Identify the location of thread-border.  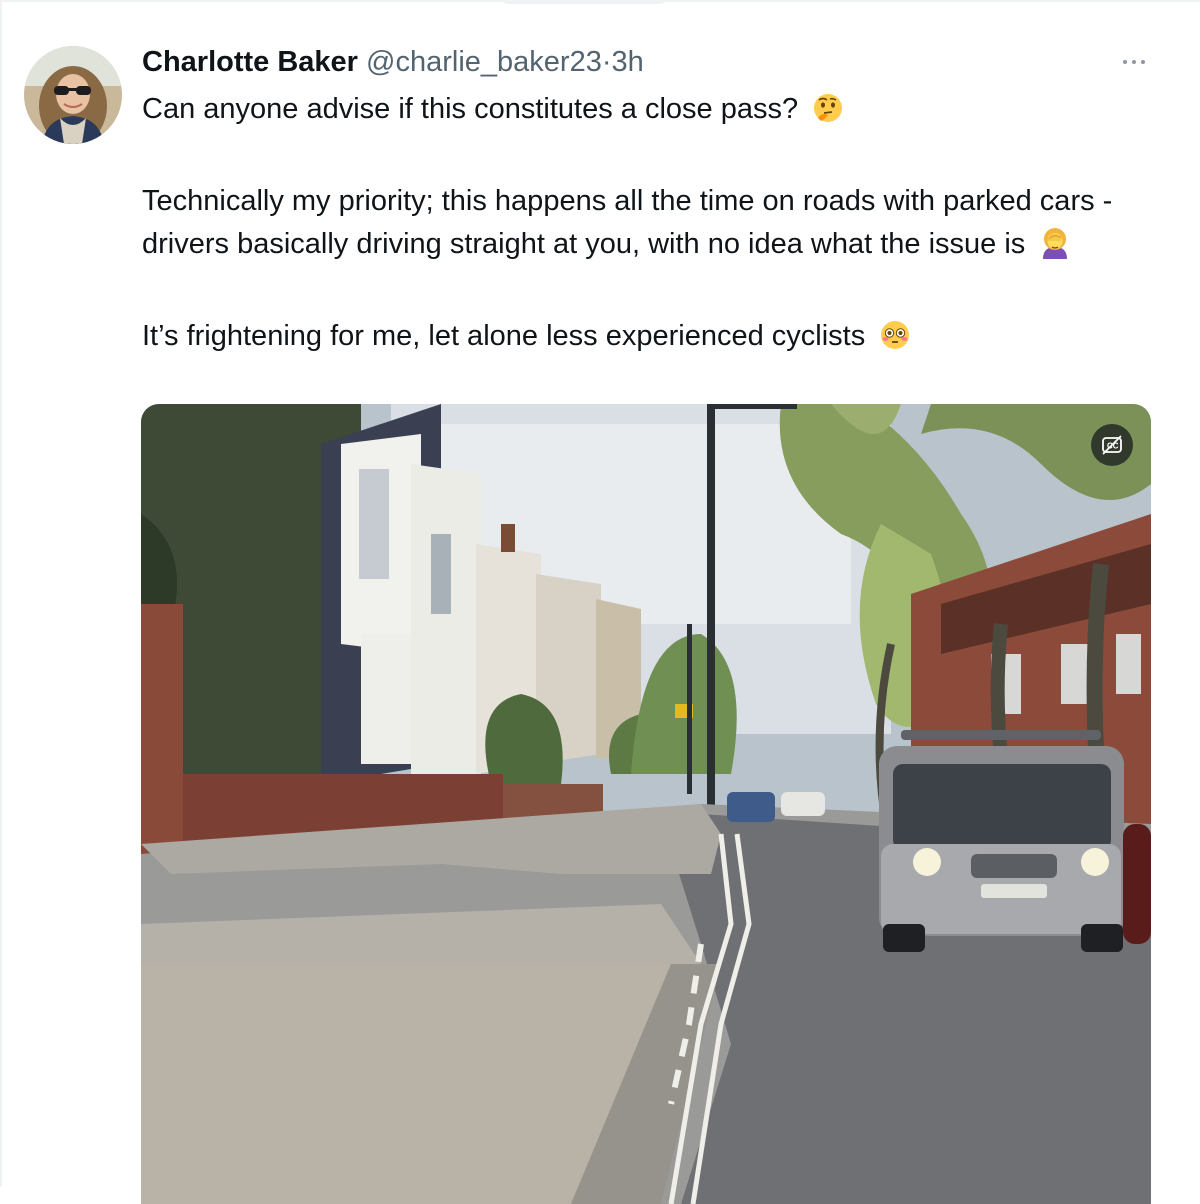
(1, 594).